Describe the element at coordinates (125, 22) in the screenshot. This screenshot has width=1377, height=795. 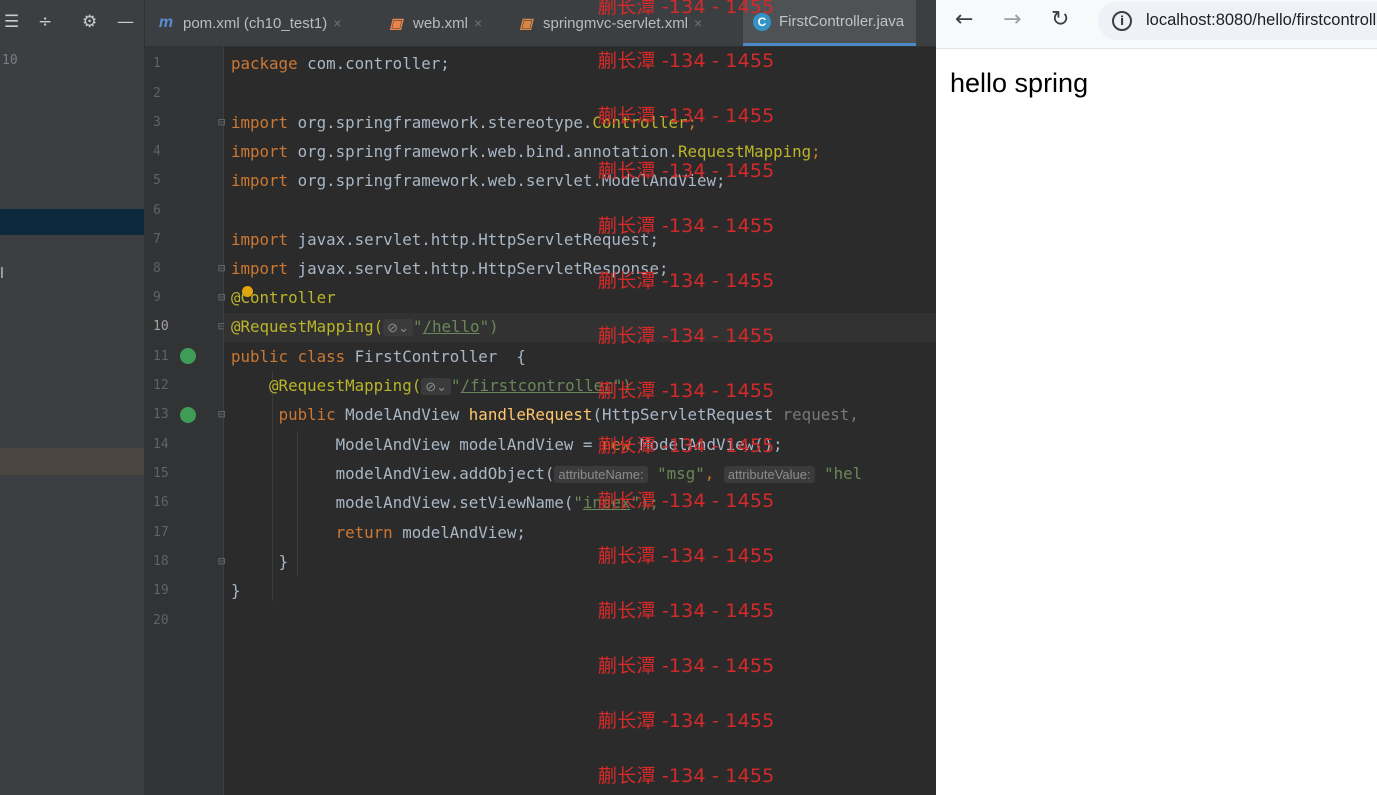
I see `hide-panel-icon: —` at that location.